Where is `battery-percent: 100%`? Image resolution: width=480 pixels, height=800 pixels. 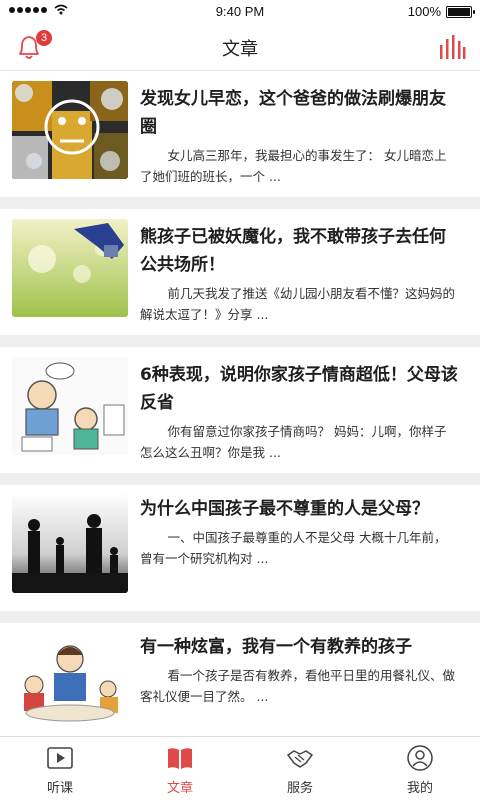 battery-percent: 100% is located at coordinates (424, 11).